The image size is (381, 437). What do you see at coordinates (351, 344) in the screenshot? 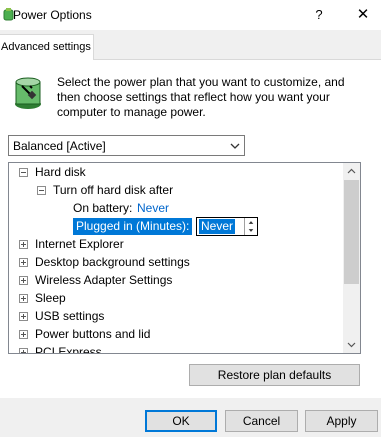
I see `scroll-down-icon` at bounding box center [351, 344].